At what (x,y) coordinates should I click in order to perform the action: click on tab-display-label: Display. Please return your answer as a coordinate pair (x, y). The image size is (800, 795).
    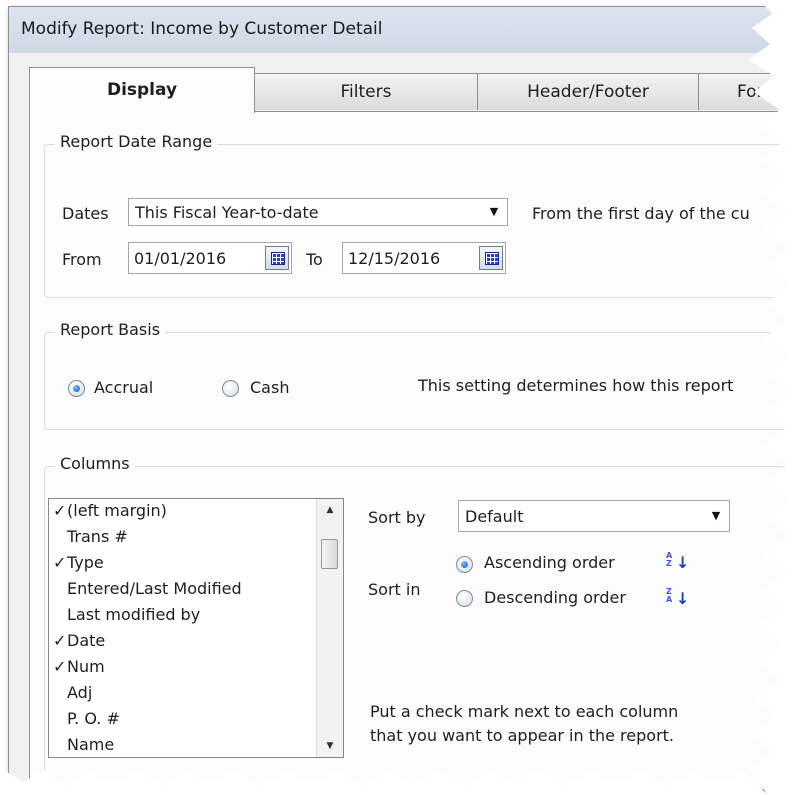
    Looking at the image, I should click on (142, 90).